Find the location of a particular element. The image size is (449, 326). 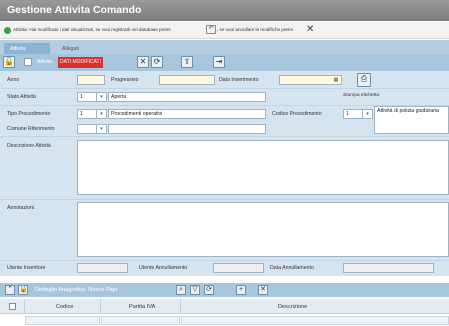

upload-icon: ⇪ is located at coordinates (187, 62).